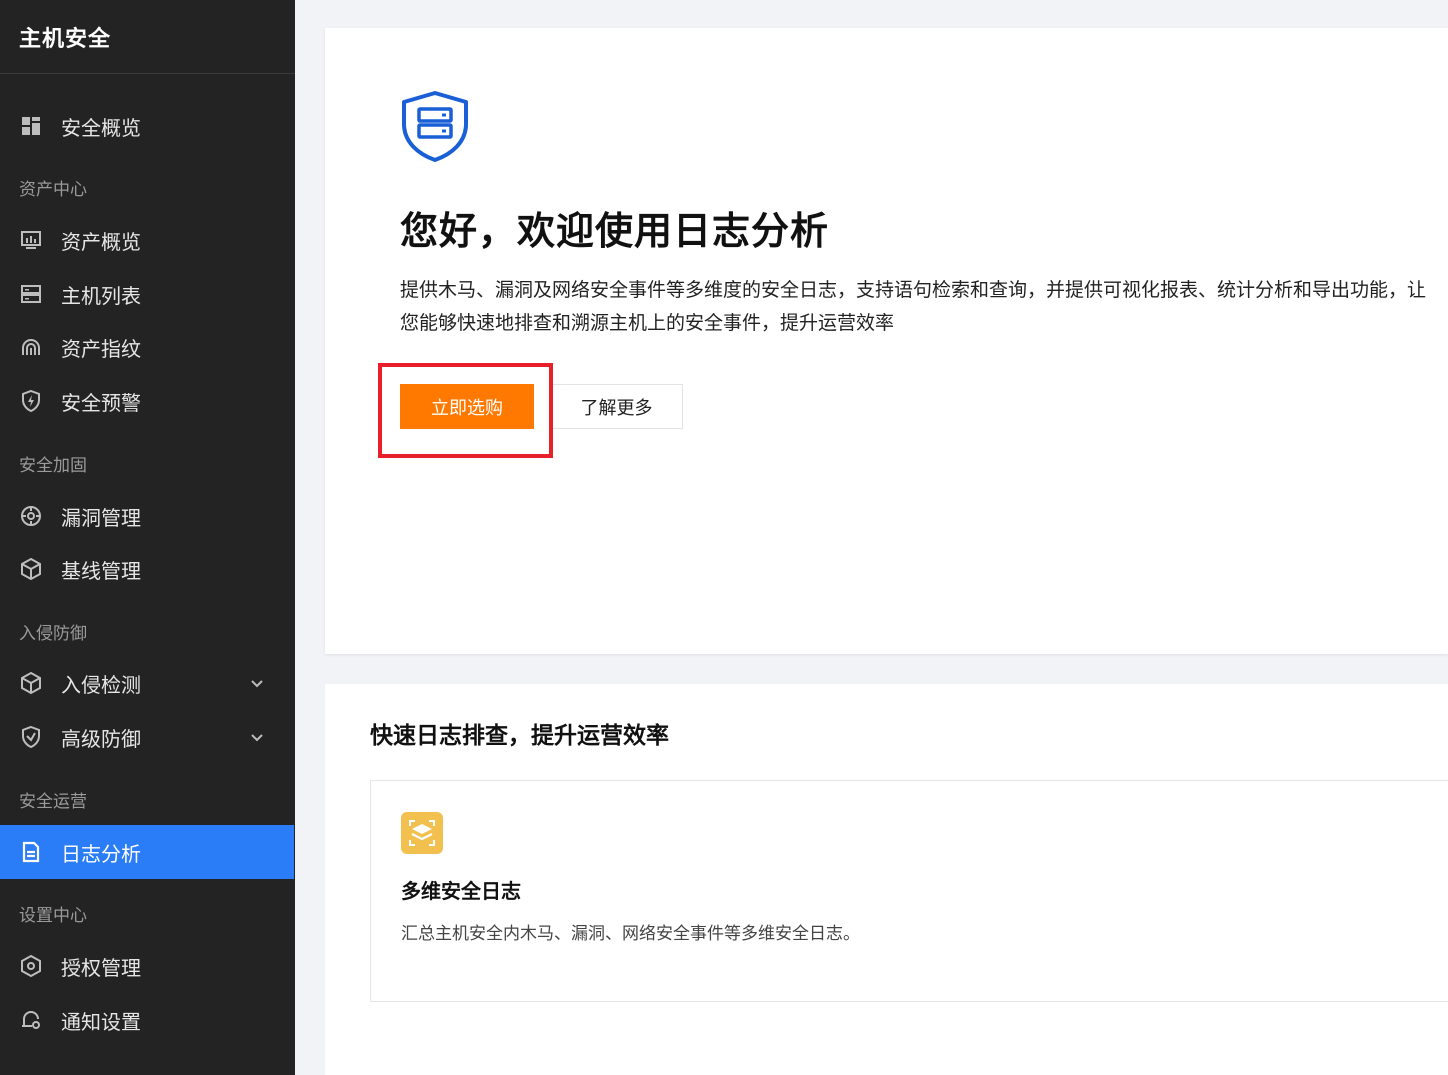 This screenshot has width=1448, height=1075. What do you see at coordinates (101, 517) in the screenshot?
I see `sidebar-item-label: 漏洞管理` at bounding box center [101, 517].